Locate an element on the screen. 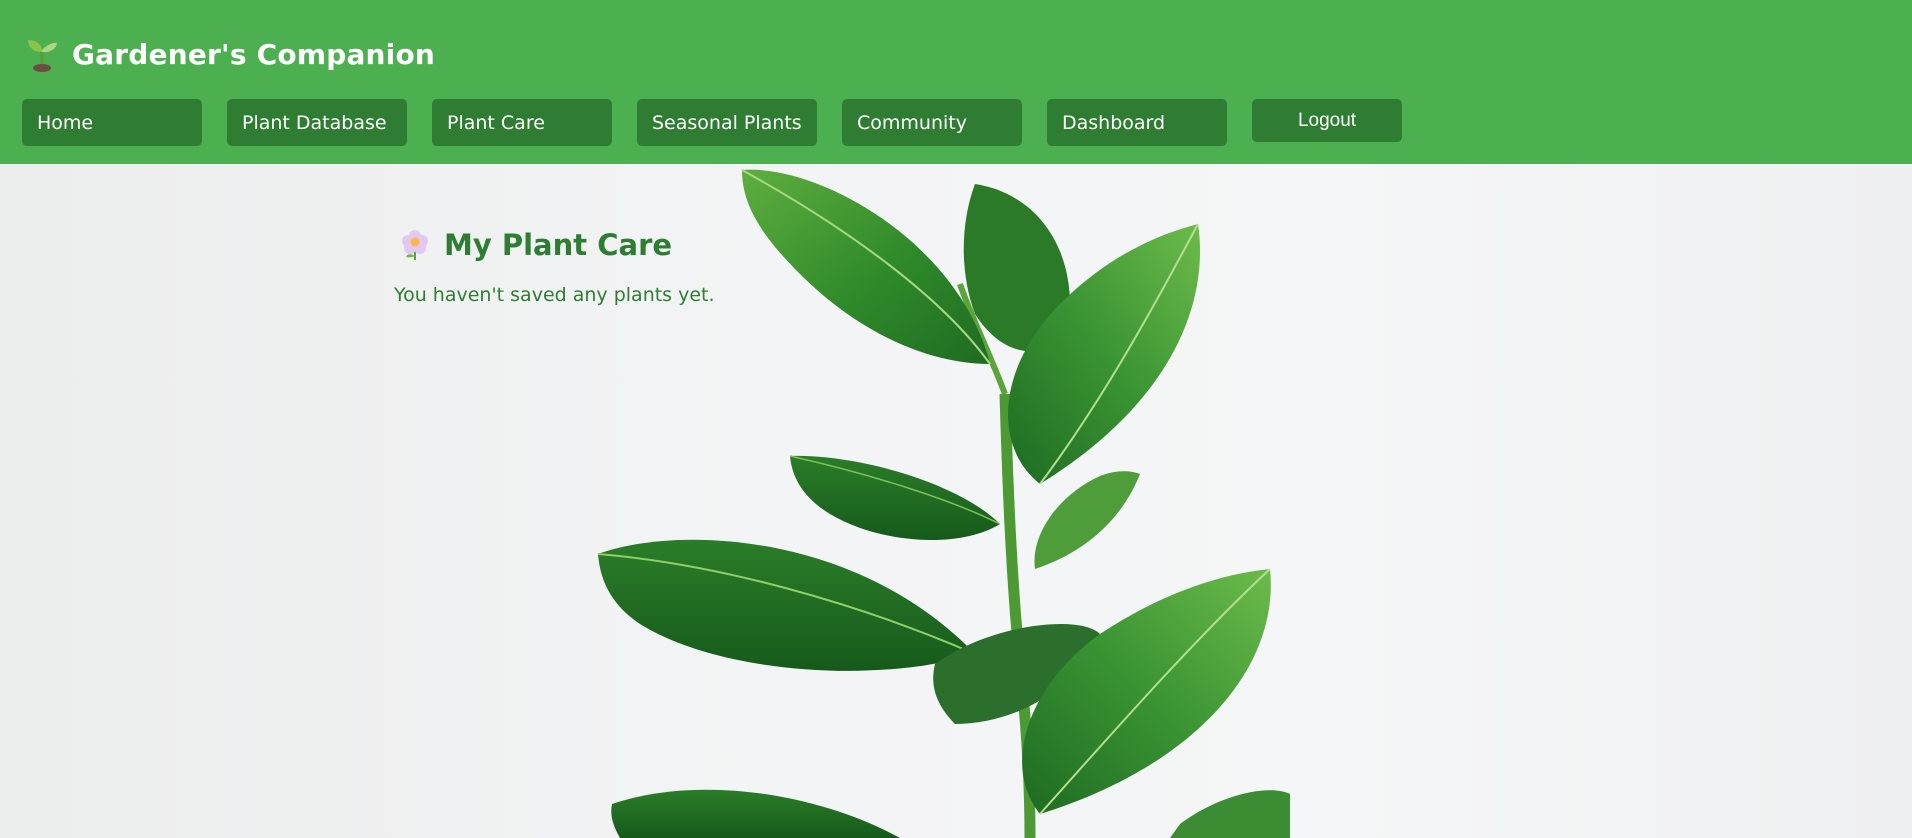  nav-seasonal-plants: Seasonal Plants is located at coordinates (727, 122).